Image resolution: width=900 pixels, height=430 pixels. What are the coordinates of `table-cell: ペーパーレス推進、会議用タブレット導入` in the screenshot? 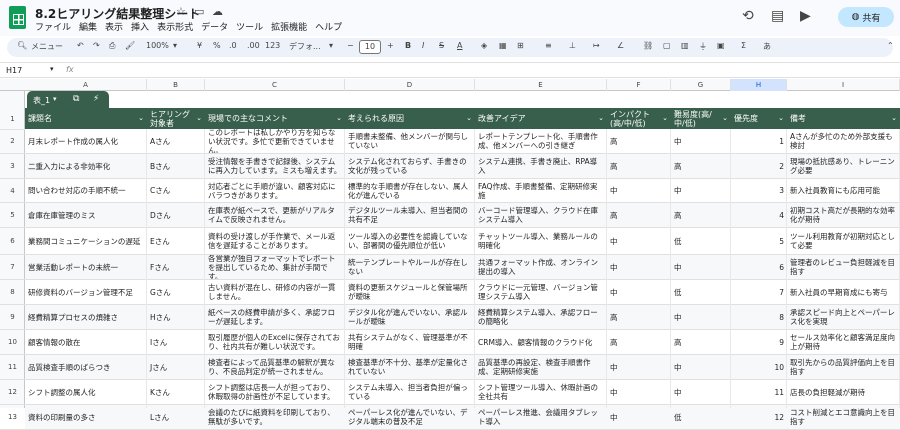 It's located at (541, 417).